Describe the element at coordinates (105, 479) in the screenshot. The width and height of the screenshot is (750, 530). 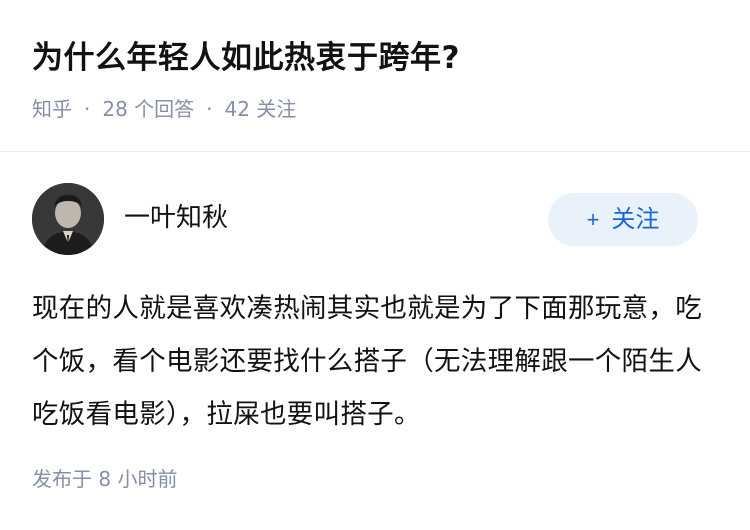
I see `publish-time: 发布于 8 小时前` at that location.